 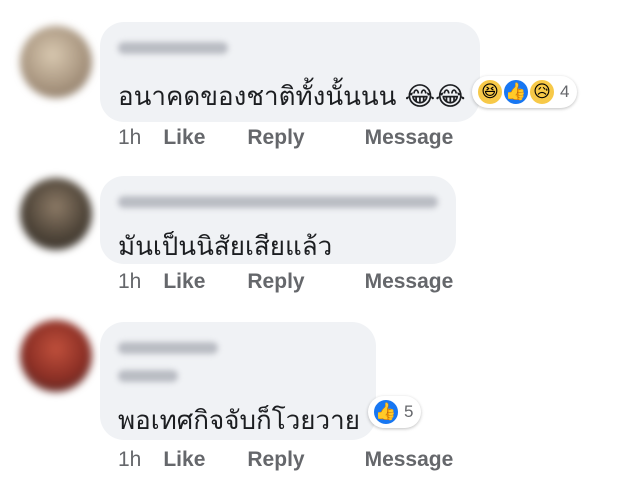 I want to click on comment-text-content: มันเป็นนิสัยเสียแล้ว, so click(x=225, y=247).